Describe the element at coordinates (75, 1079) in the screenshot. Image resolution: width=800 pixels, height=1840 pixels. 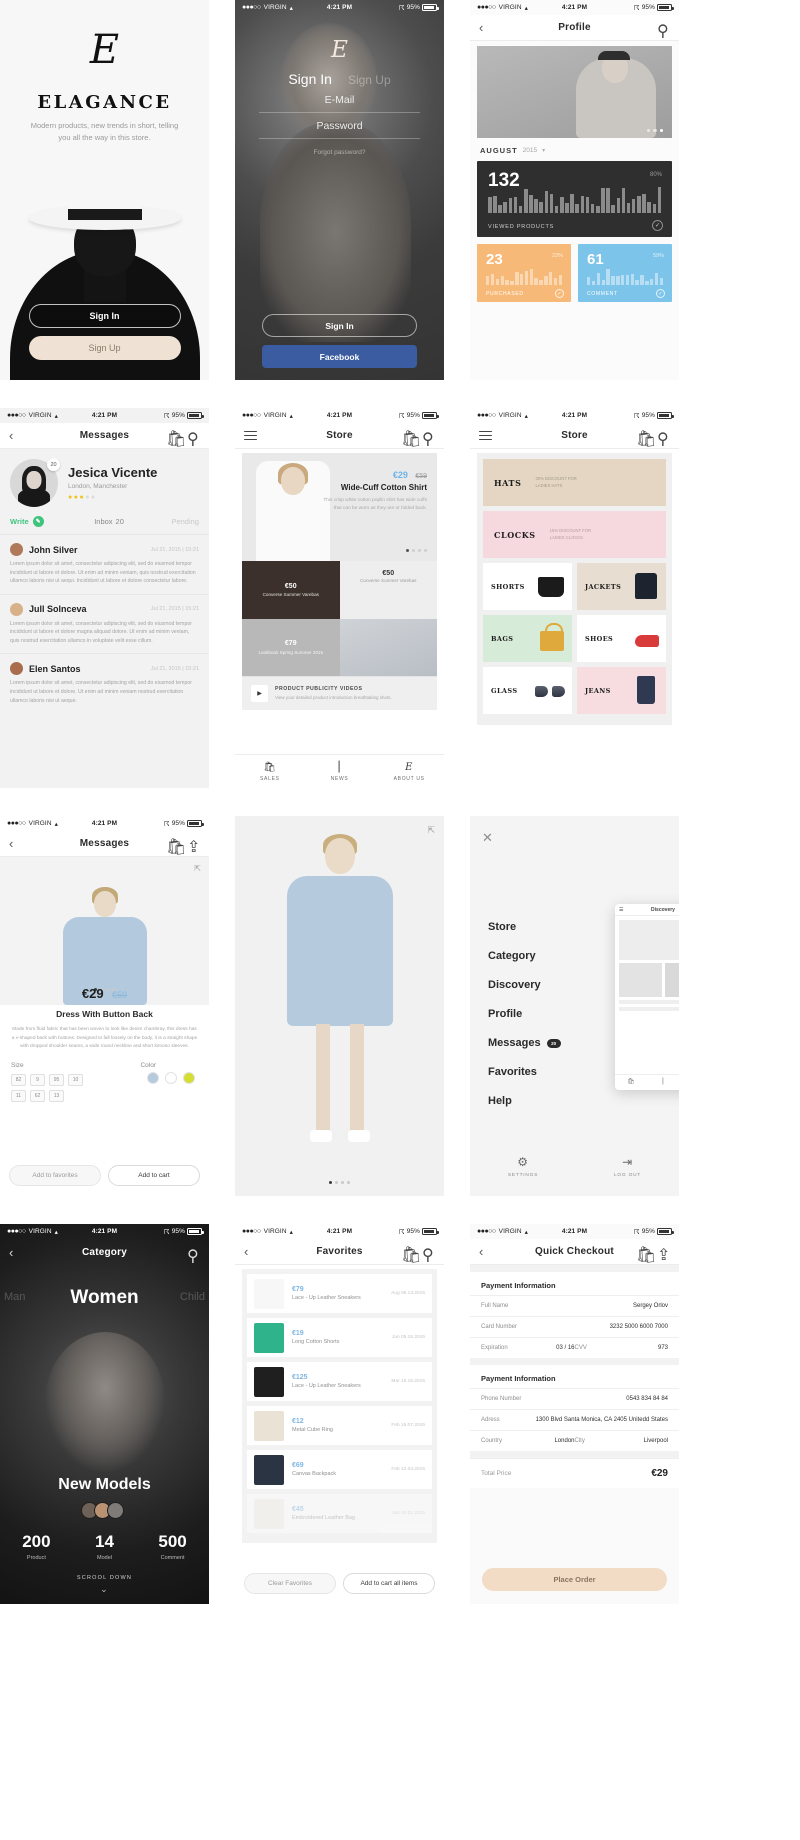
I see `size-option: 10` at that location.